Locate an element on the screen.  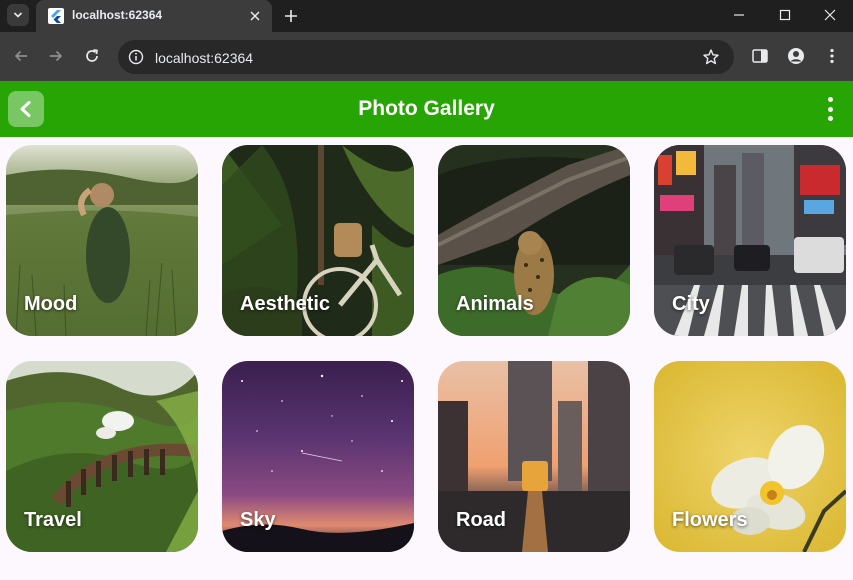
reload-button is located at coordinates (92, 56).